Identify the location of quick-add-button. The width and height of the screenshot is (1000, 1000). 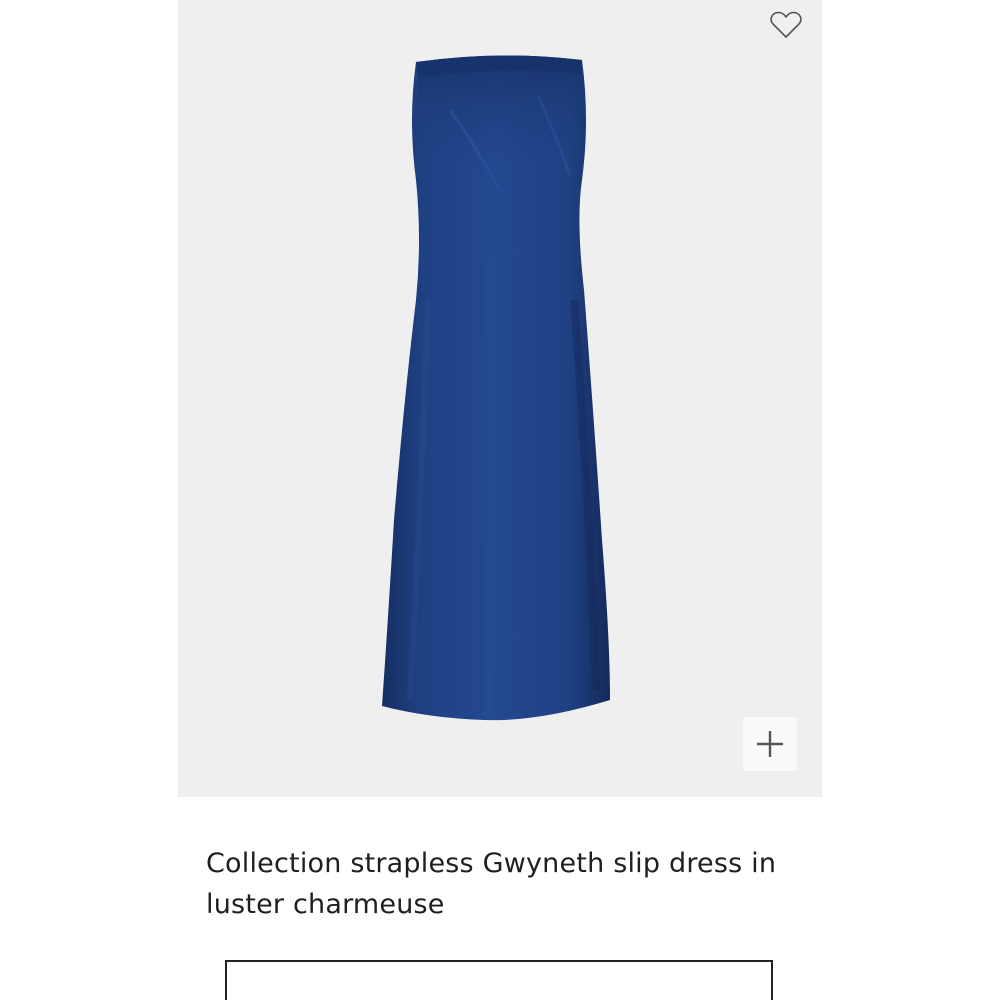
(770, 744).